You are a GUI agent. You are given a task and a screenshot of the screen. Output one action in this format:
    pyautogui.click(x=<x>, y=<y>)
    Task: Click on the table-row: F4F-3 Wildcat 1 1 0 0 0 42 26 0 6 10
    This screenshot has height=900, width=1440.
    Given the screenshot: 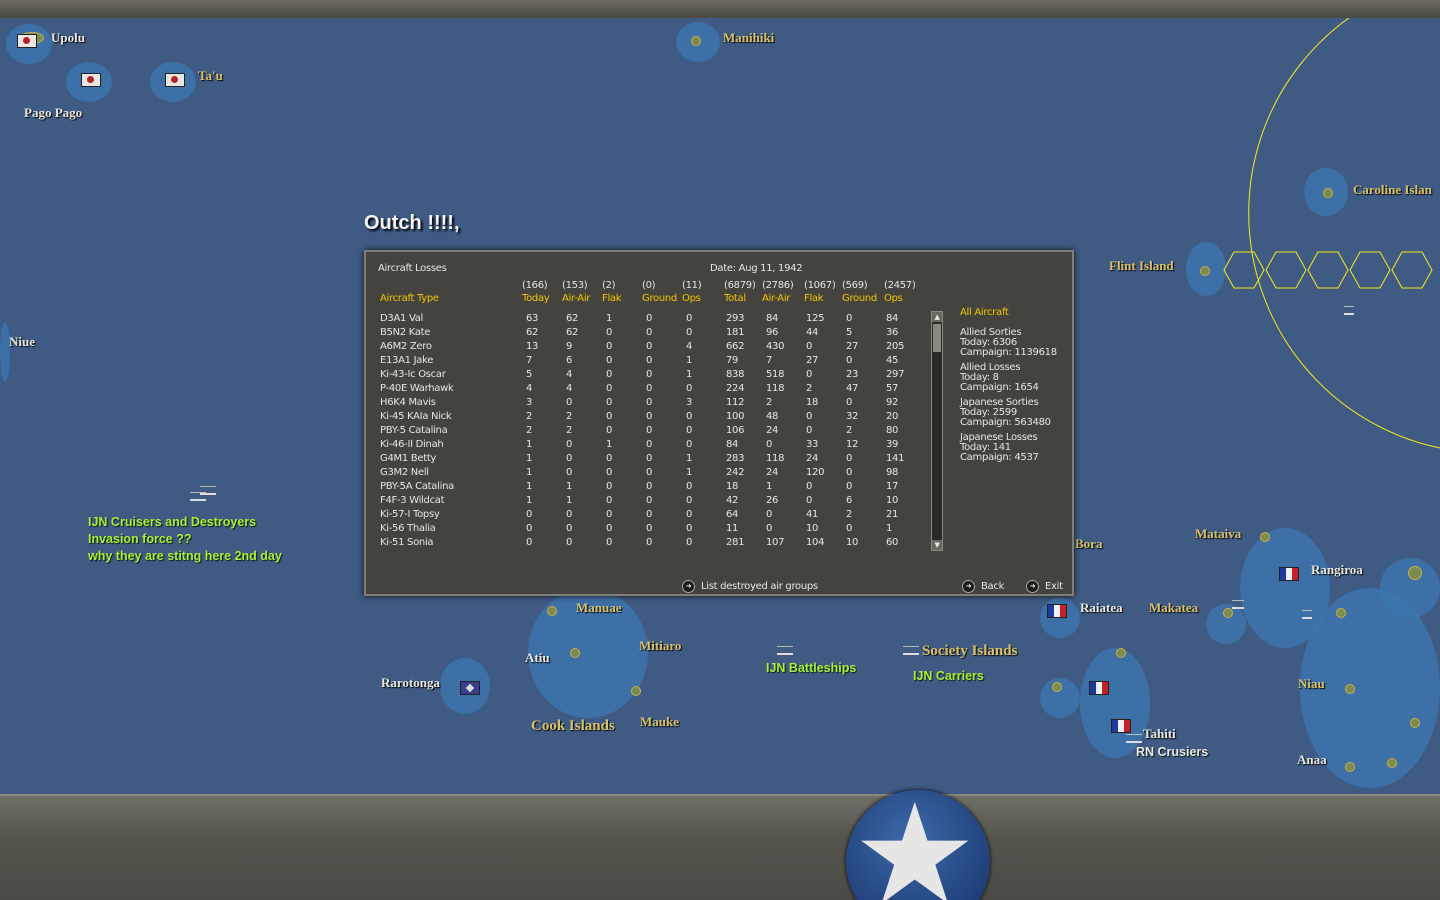 What is the action you would take?
    pyautogui.click(x=646, y=502)
    